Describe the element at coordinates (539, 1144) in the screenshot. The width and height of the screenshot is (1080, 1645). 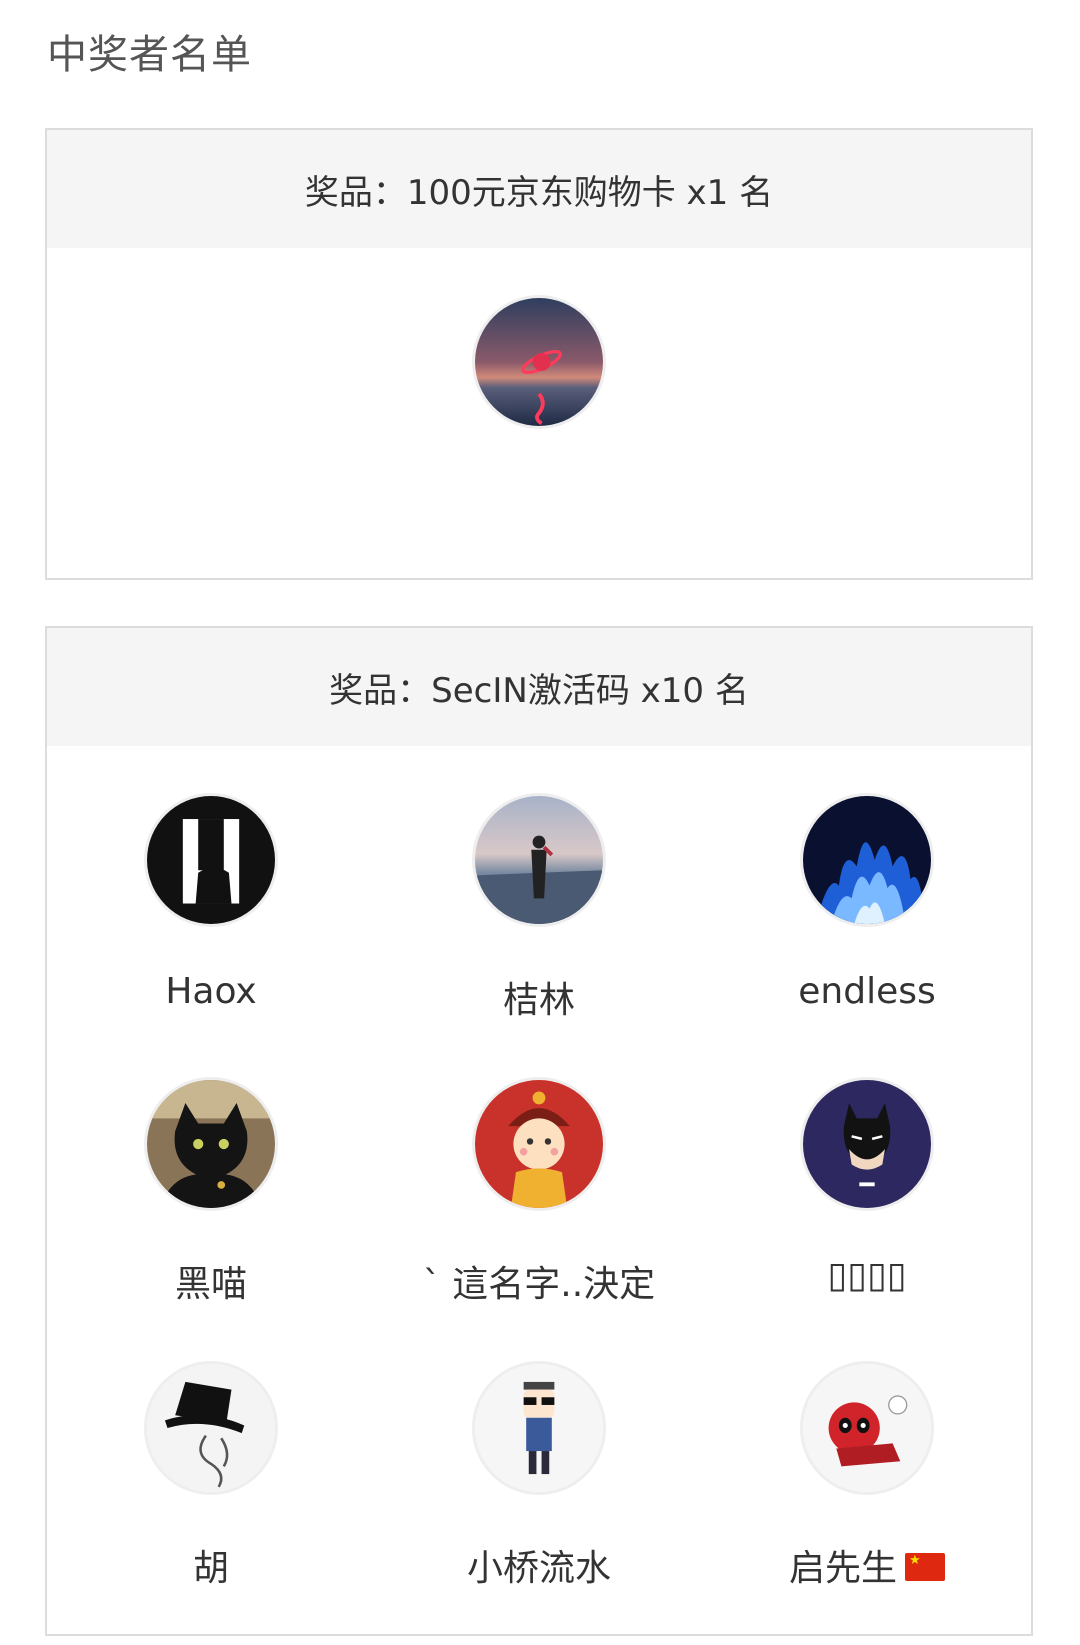
I see `cartoon-kid-avatar` at that location.